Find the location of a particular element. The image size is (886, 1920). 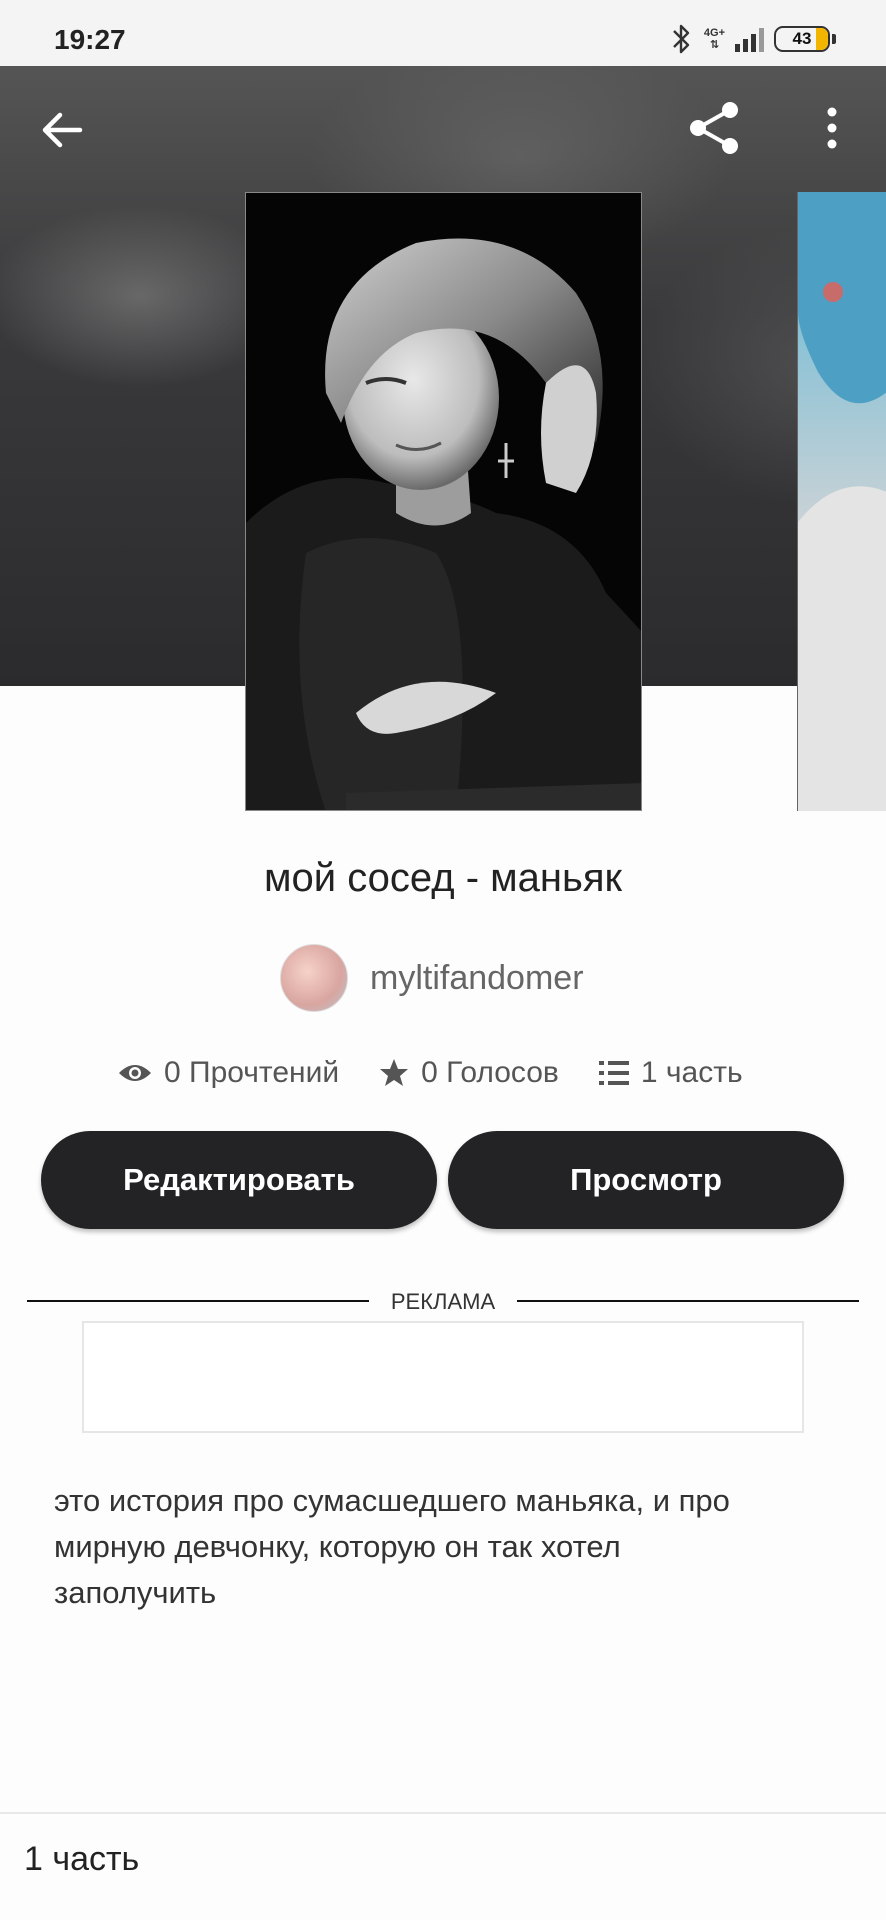

network-indicator: 4G+ ⇅ is located at coordinates (714, 39).